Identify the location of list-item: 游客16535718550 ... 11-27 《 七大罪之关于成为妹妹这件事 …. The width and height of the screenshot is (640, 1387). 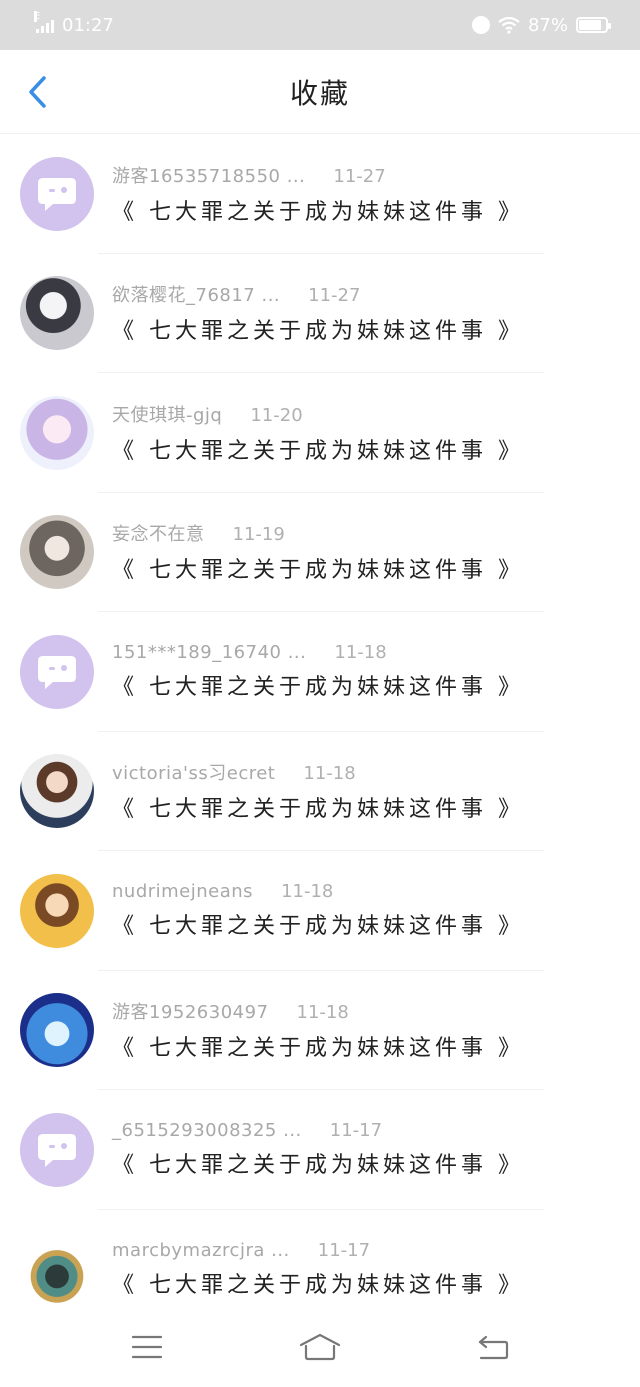
(320, 194).